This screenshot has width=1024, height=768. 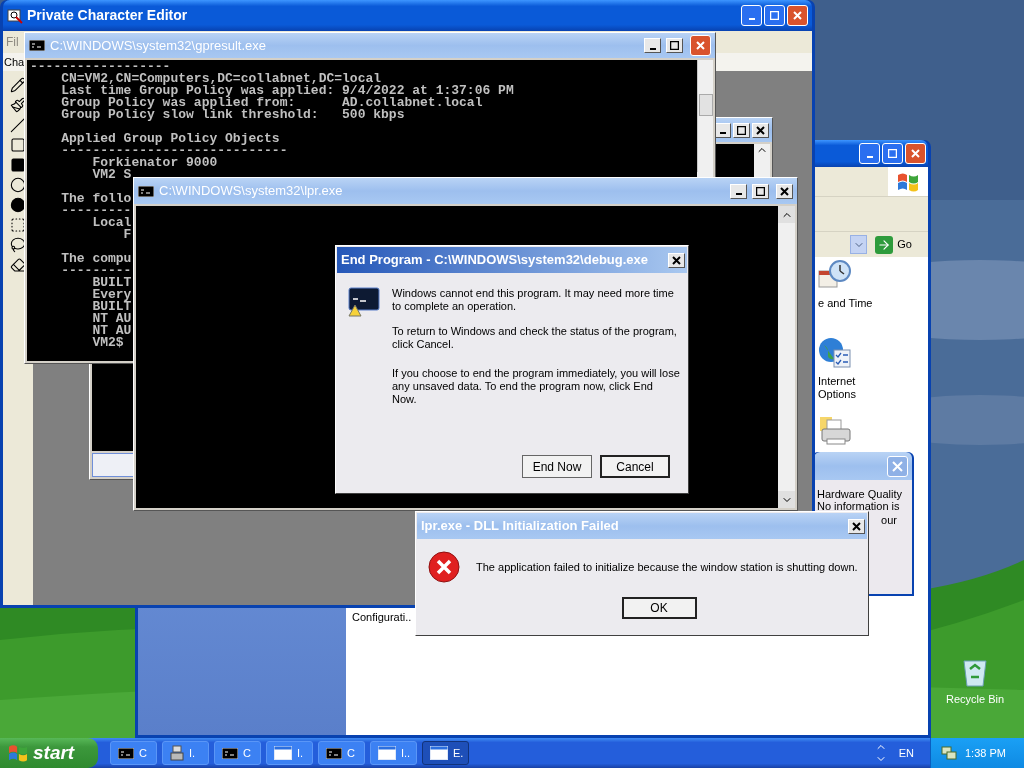 I want to click on taskbar-button: I.., so click(x=393, y=753).